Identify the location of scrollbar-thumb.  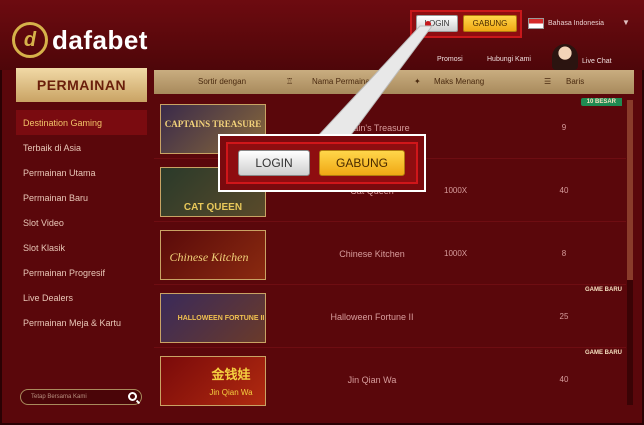
(630, 190).